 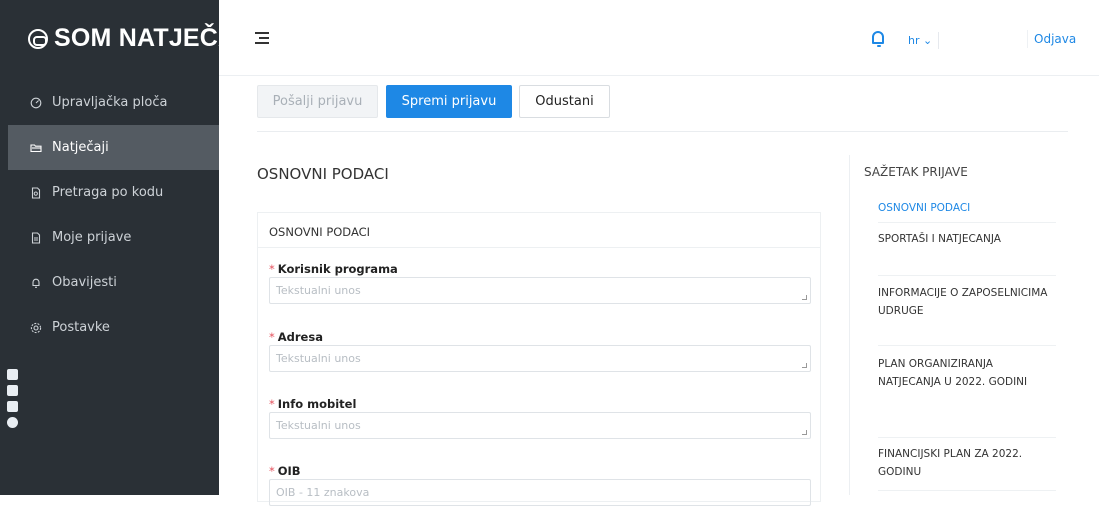 I want to click on sidebar-item-label: Upravljačka ploča, so click(x=110, y=102).